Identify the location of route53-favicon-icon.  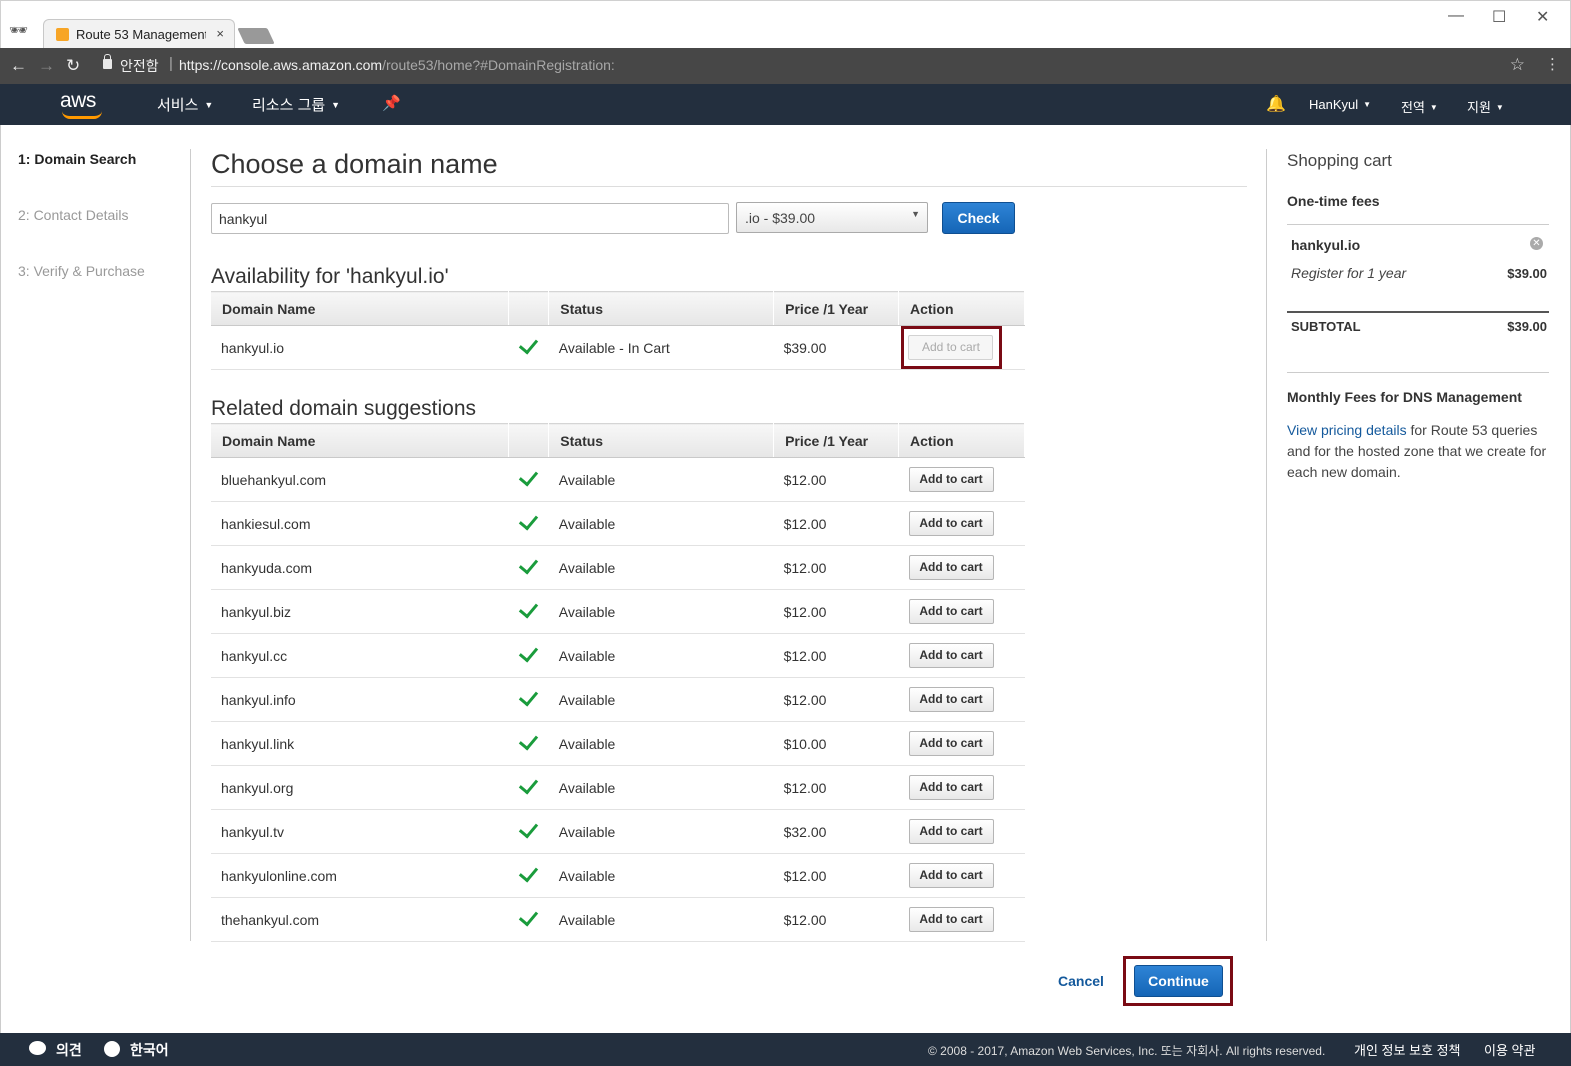
(62, 34).